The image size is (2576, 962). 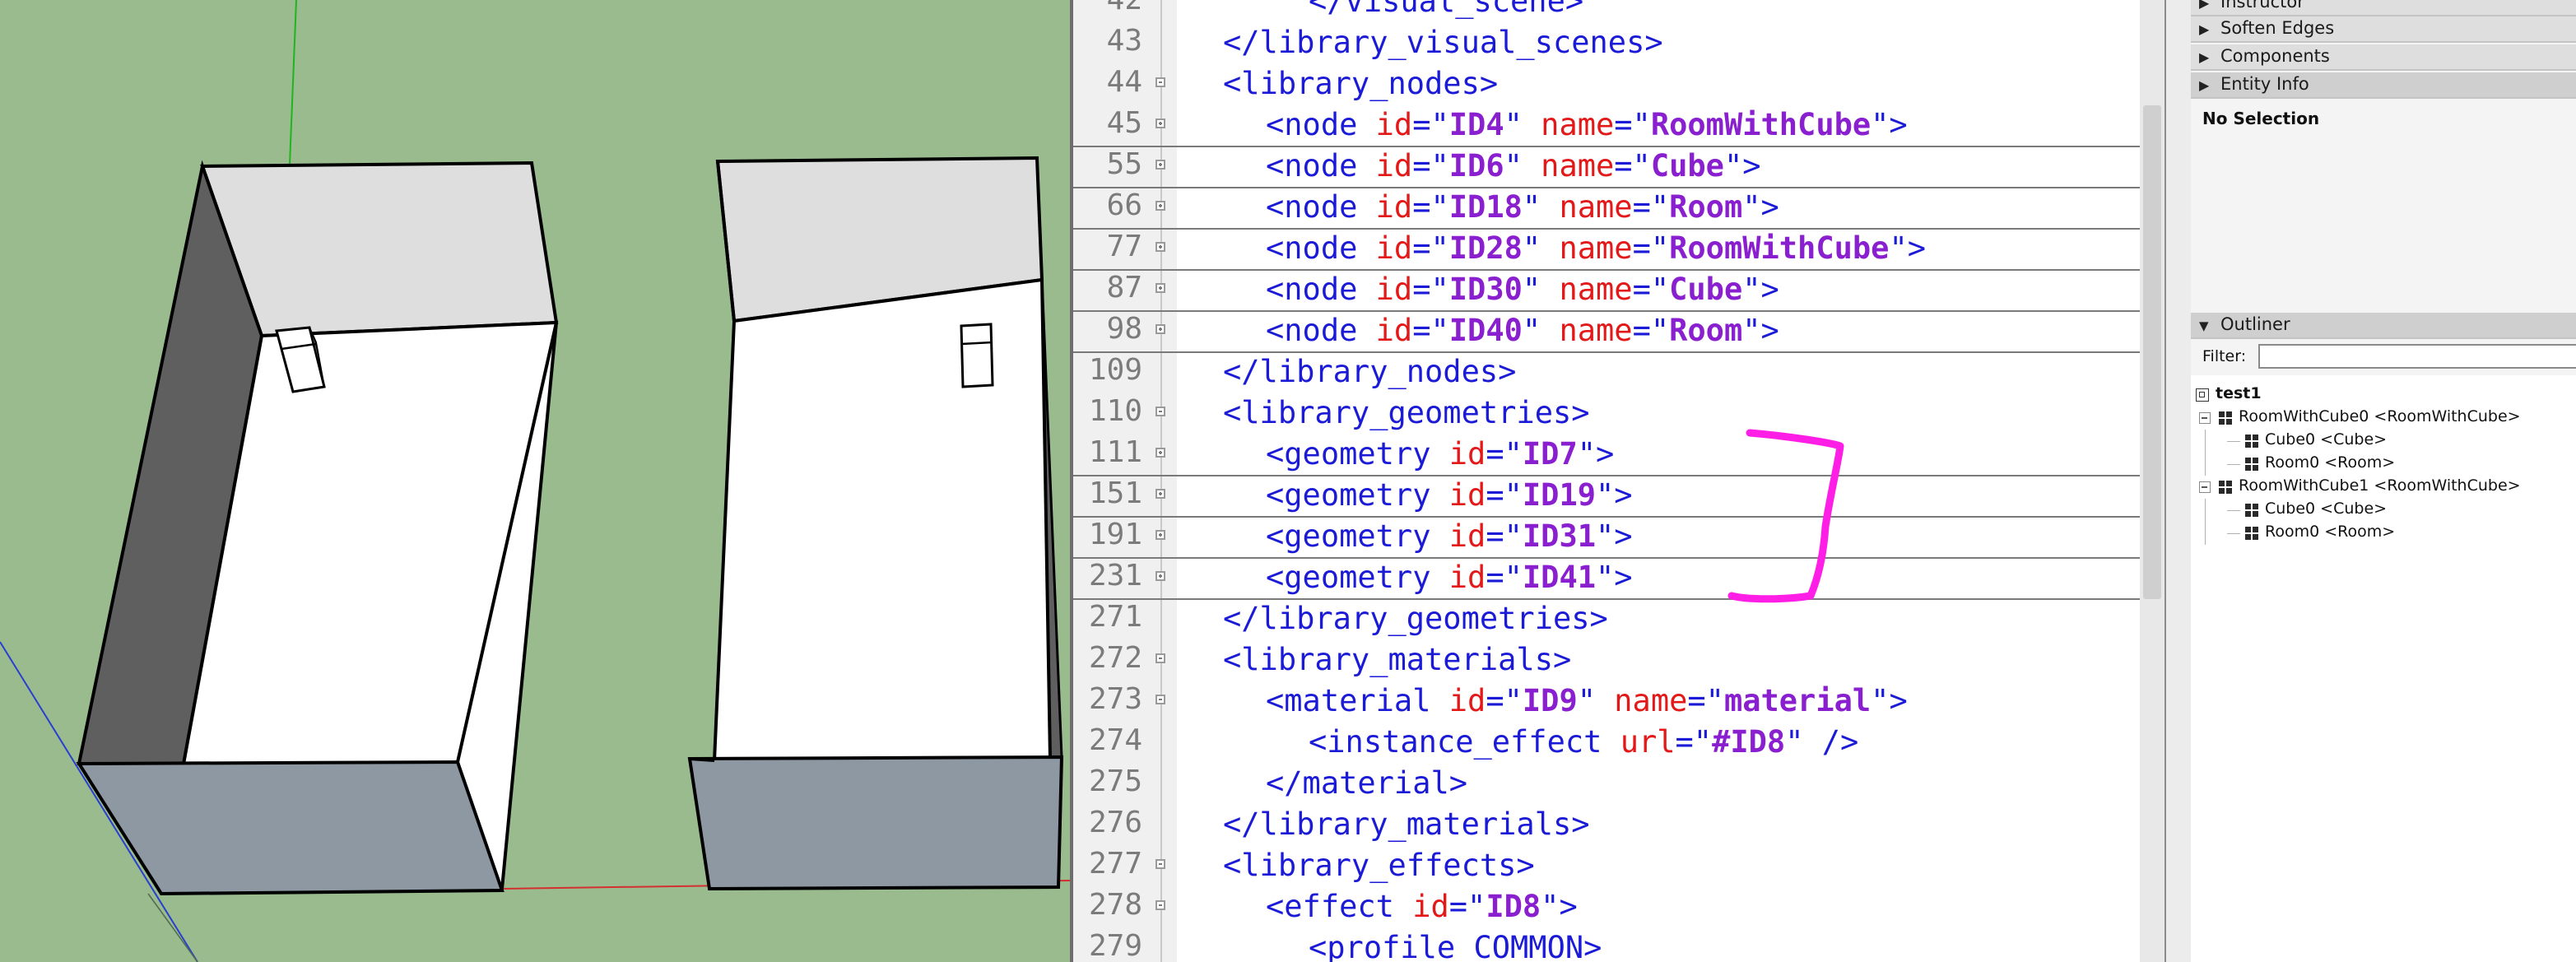 What do you see at coordinates (1606, 126) in the screenshot?
I see `code-line: 45 <node id="ID4" name="RoomWithCube">` at bounding box center [1606, 126].